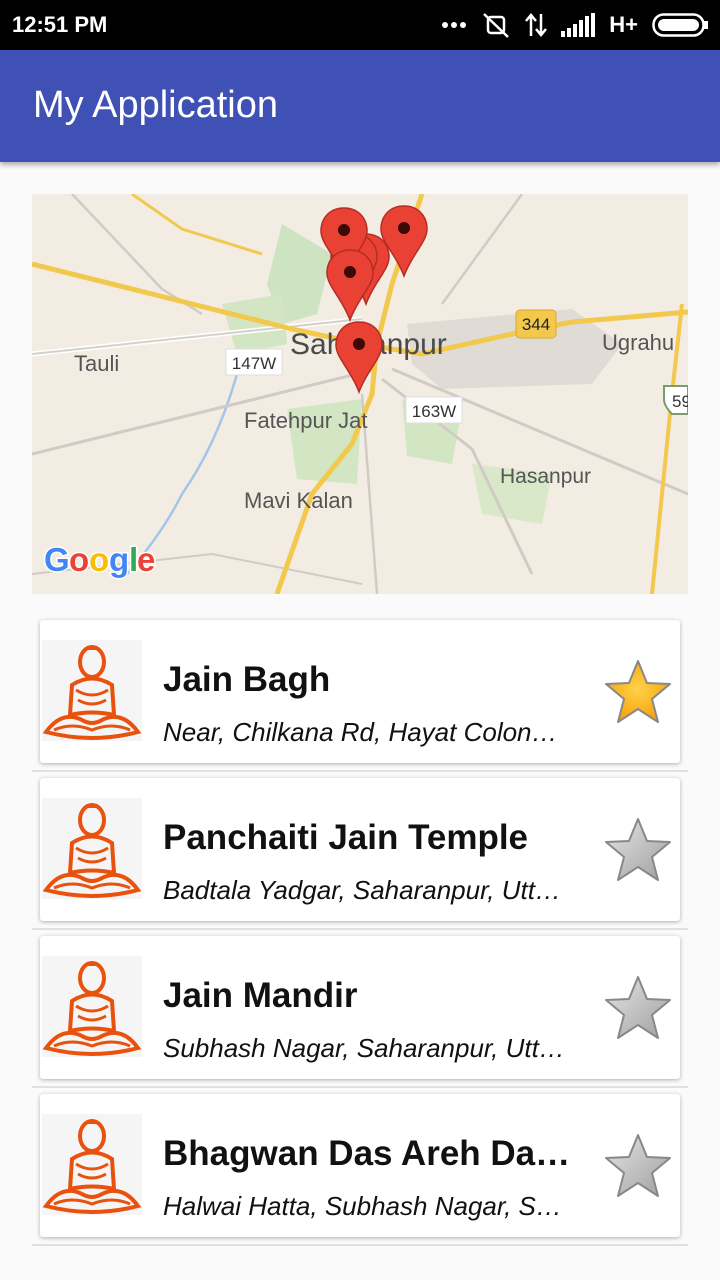 The height and width of the screenshot is (1280, 720). What do you see at coordinates (578, 25) in the screenshot?
I see `signal-icon` at bounding box center [578, 25].